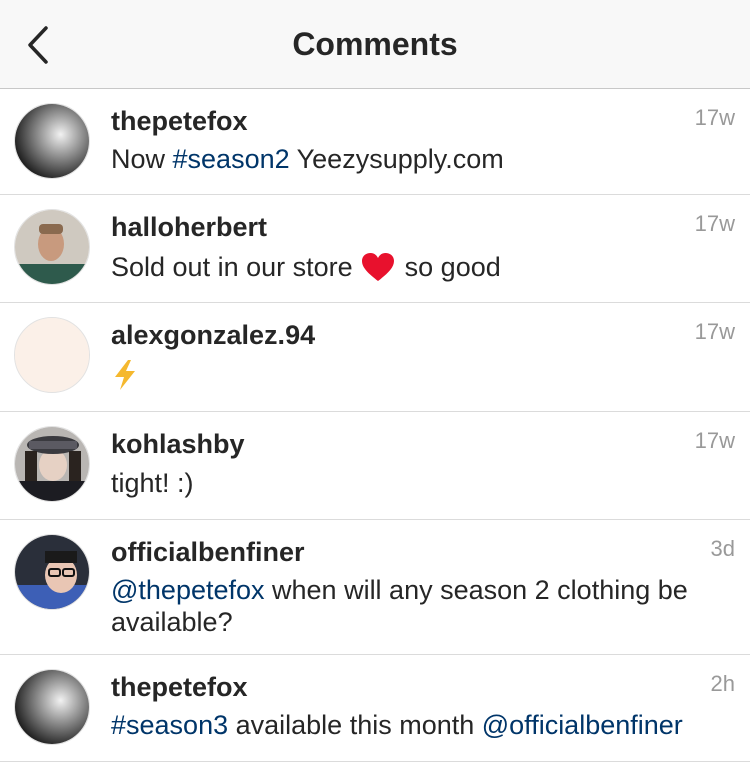  Describe the element at coordinates (231, 159) in the screenshot. I see `hashtag-link: #season2` at that location.